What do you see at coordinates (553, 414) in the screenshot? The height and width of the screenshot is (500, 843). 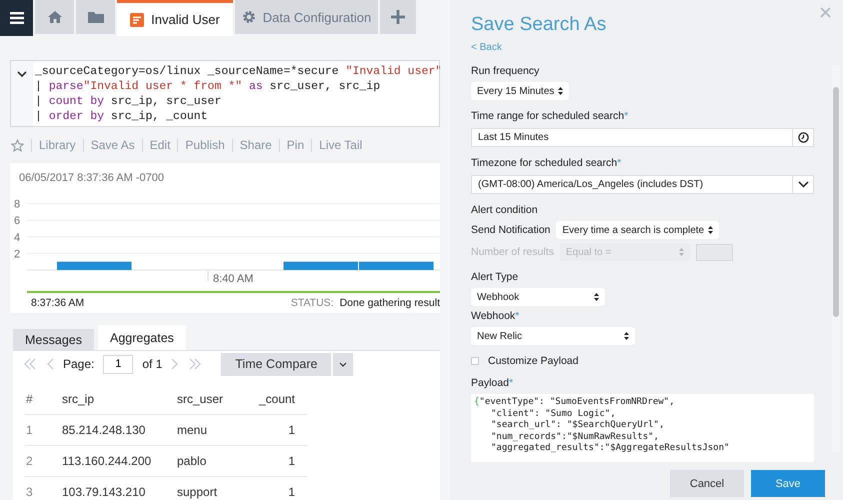 I see `code-line: "client": "Sumo Logic",` at bounding box center [553, 414].